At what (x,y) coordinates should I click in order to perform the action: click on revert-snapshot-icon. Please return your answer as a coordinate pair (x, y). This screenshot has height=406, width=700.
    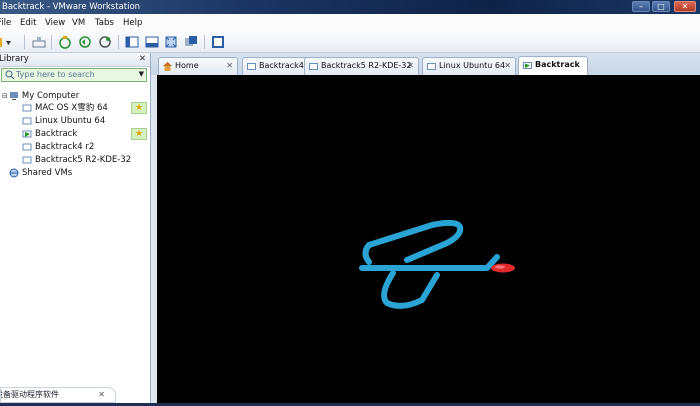
    Looking at the image, I should click on (85, 42).